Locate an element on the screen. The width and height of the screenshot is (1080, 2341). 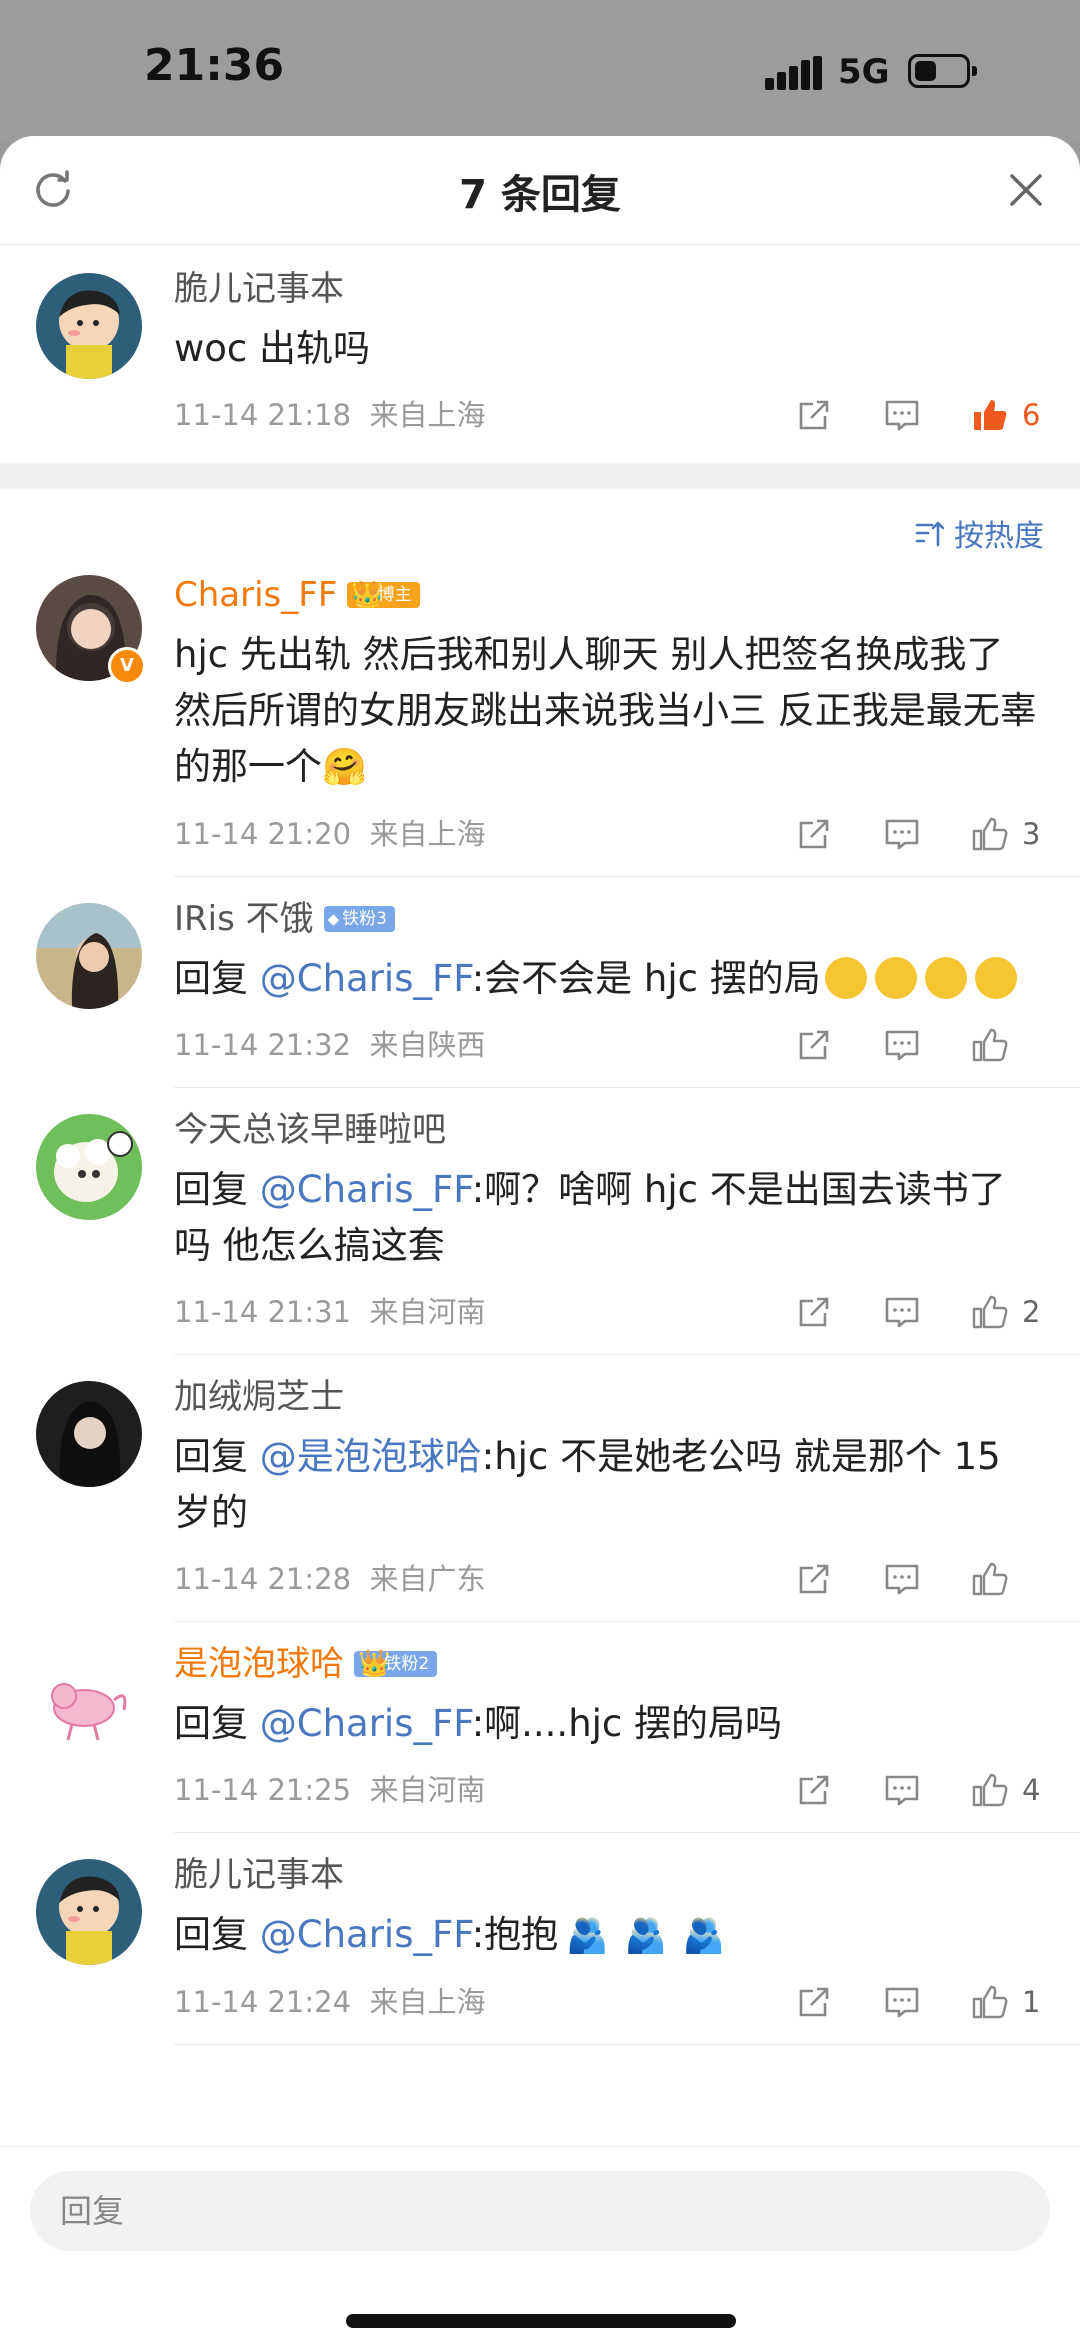
reply-location: 来自广东 is located at coordinates (427, 1579).